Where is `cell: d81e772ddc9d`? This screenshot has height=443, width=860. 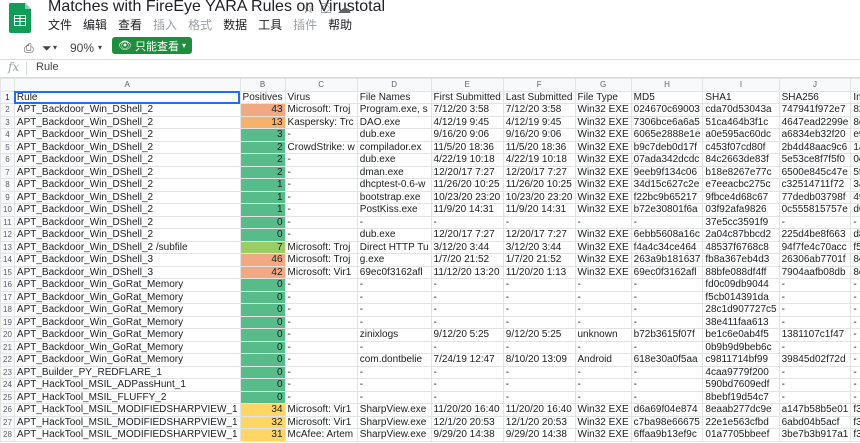
cell: d81e772ddc9d is located at coordinates (855, 235).